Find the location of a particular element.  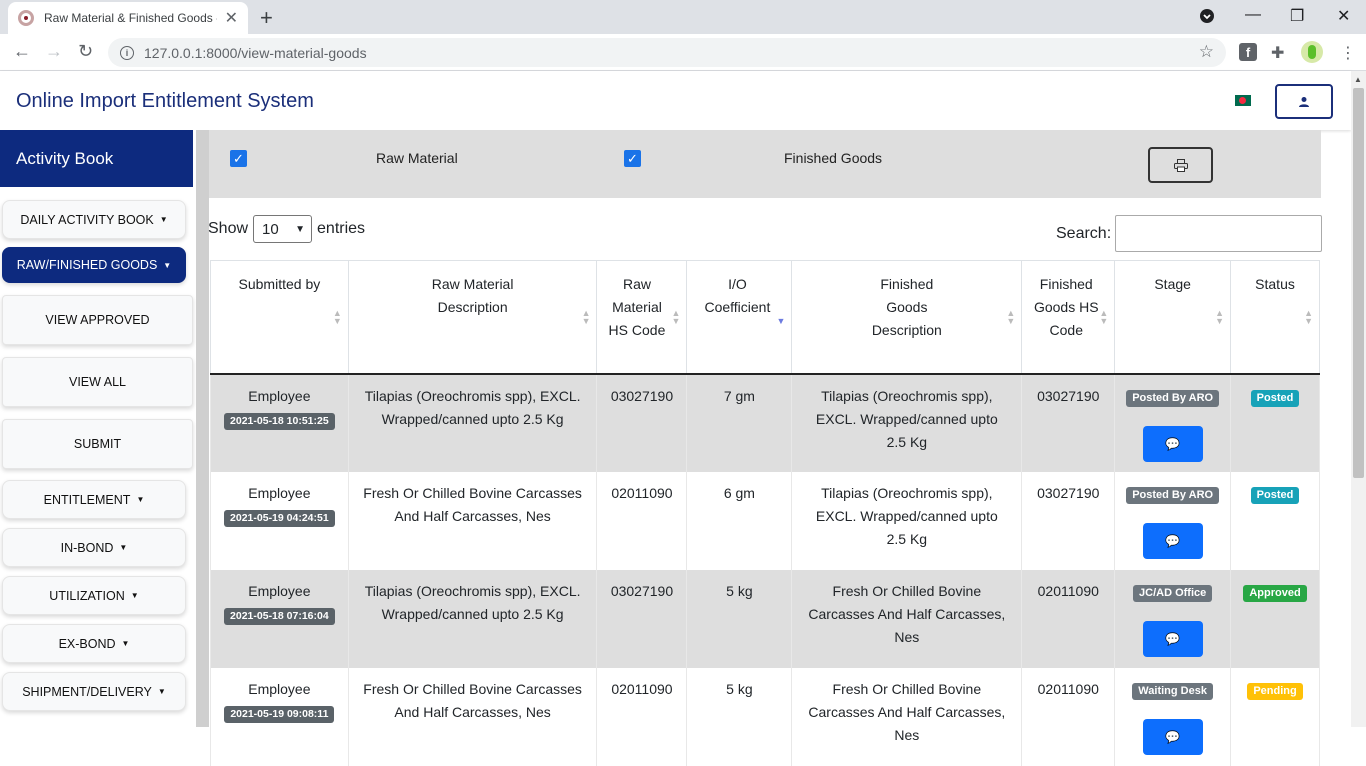

sidebar-item-raw-finished-goods: RAW/FINISHED GOODS ▼ is located at coordinates (94, 265).